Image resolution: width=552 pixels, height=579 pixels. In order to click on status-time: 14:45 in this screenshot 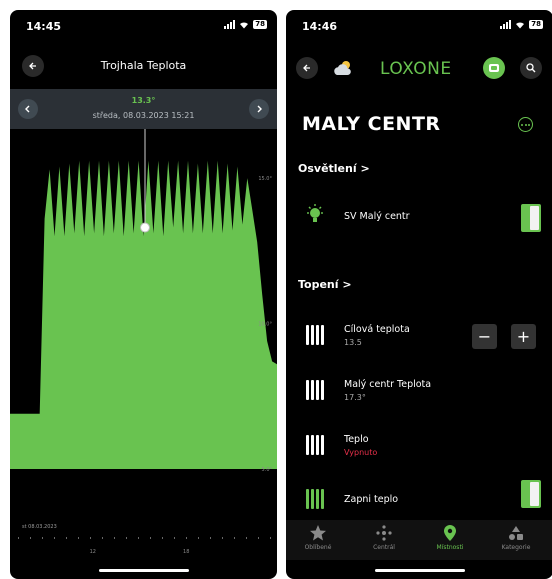, I will do `click(44, 26)`.